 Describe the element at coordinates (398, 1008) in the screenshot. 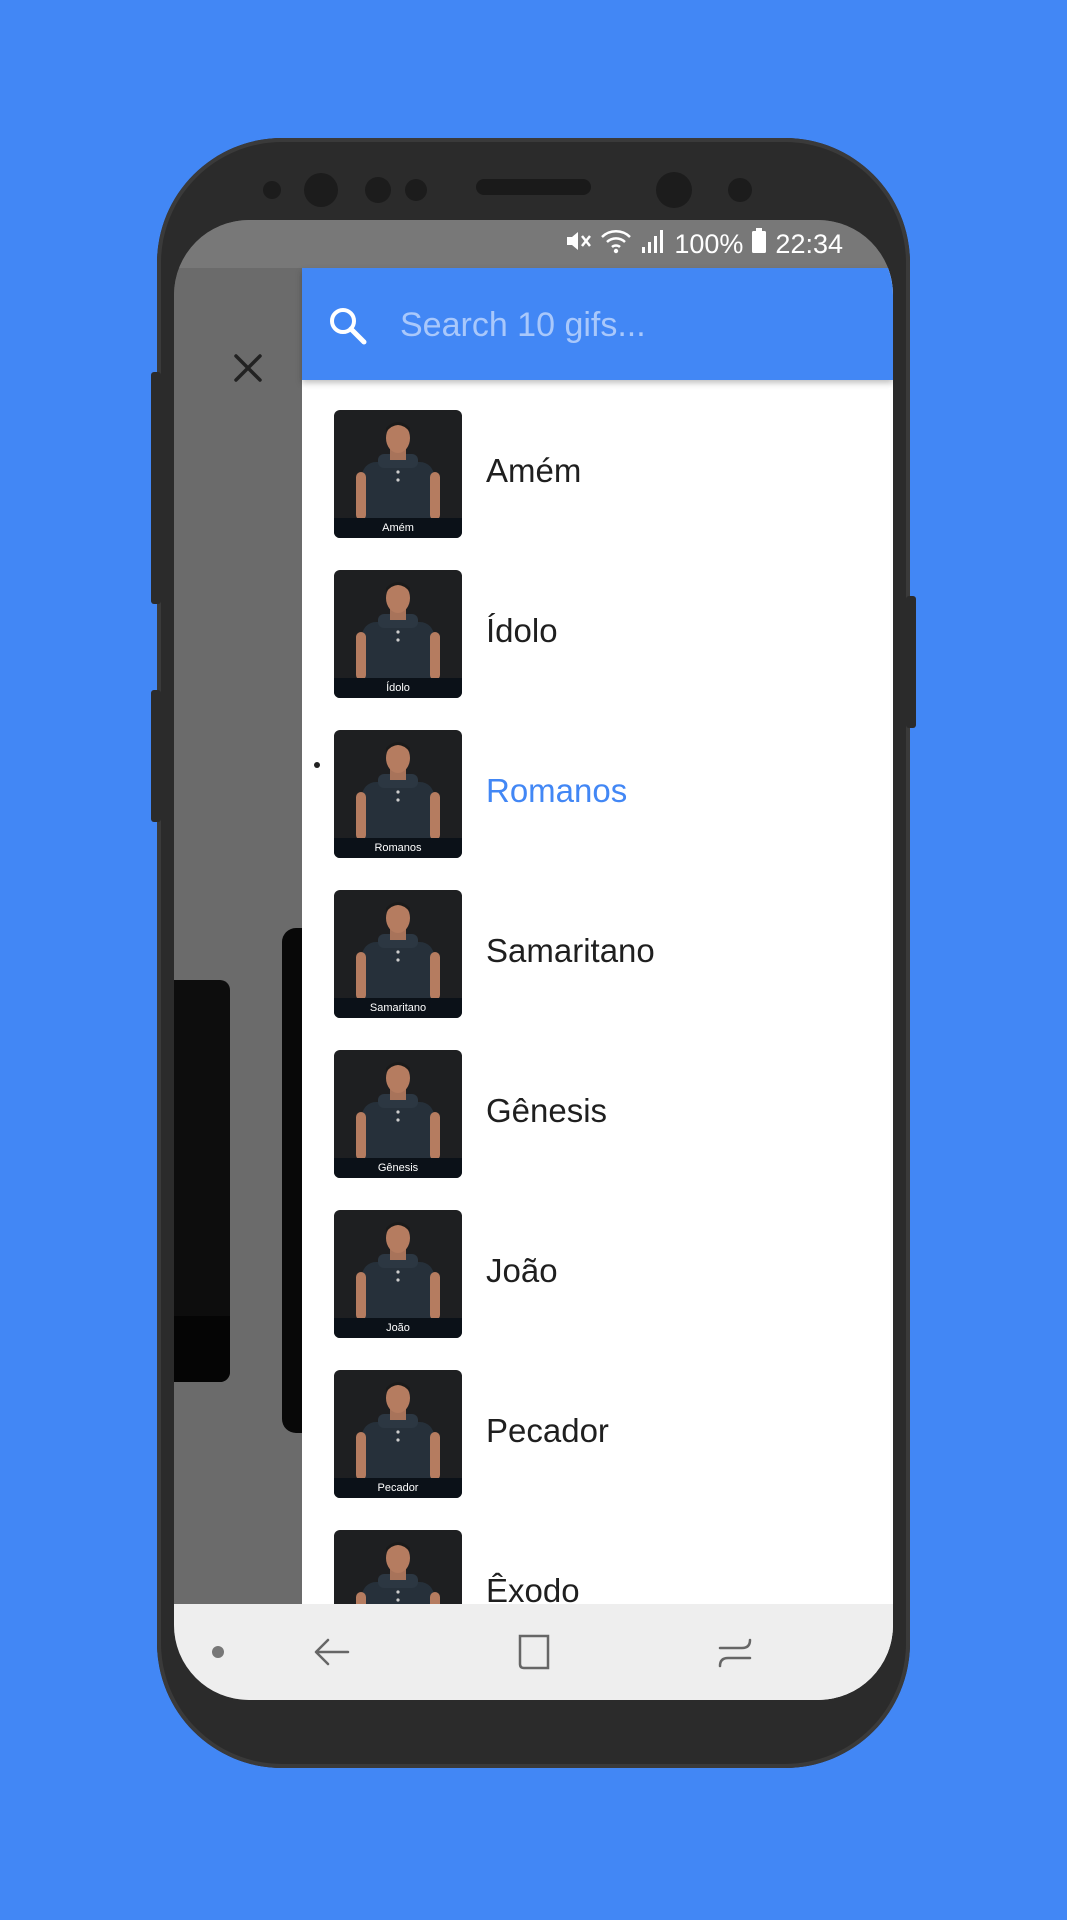

I see `gif-caption: Samaritano` at that location.